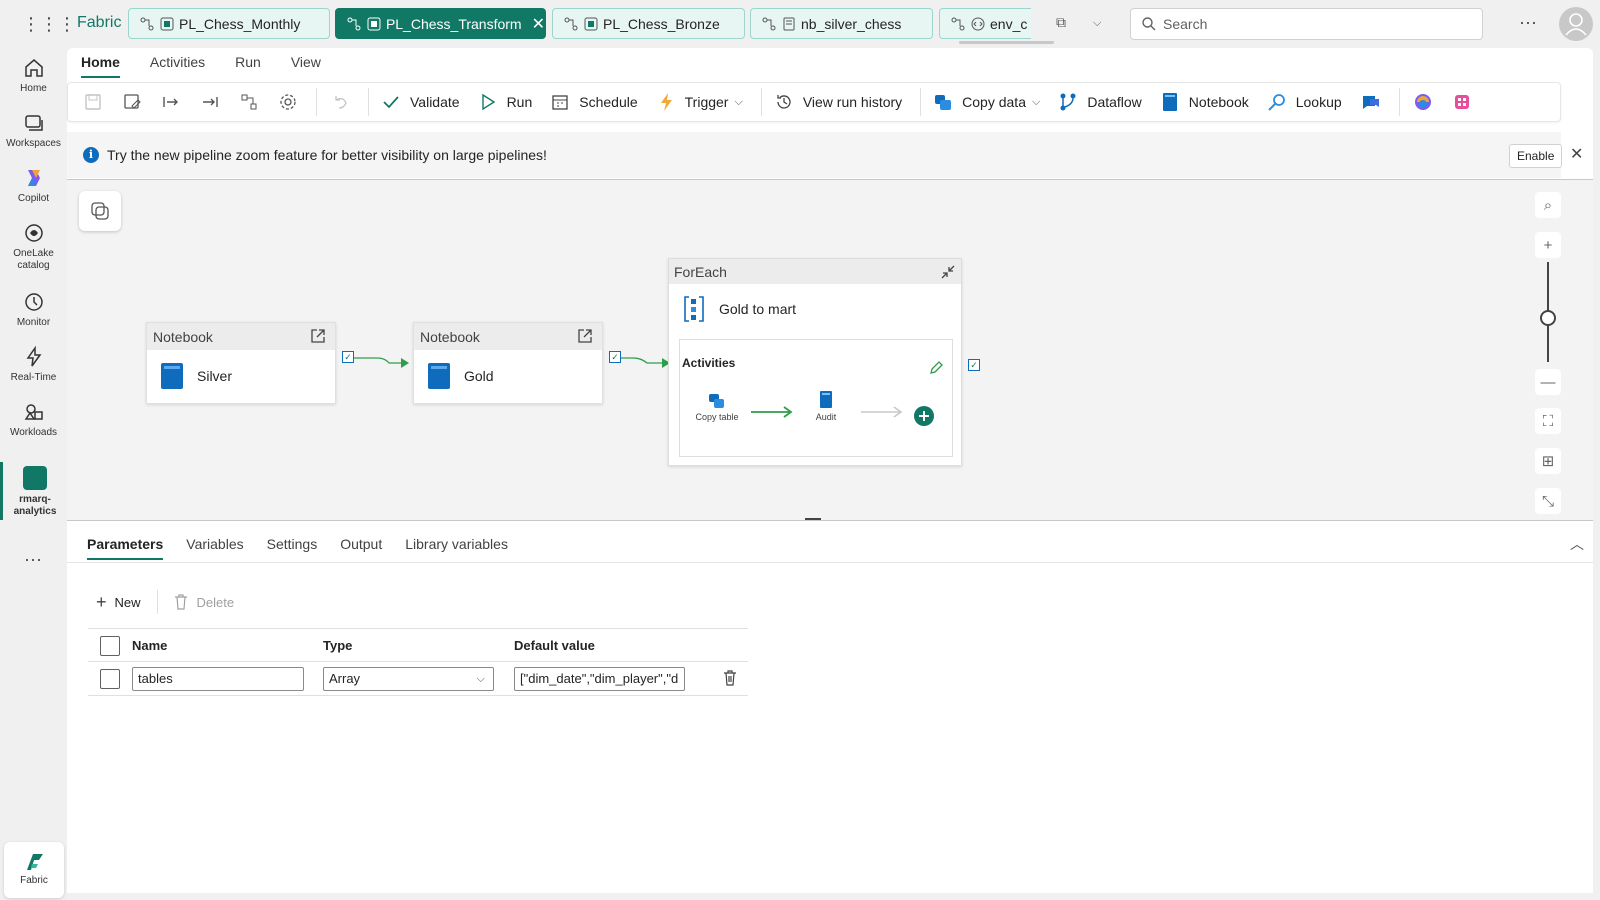  Describe the element at coordinates (1548, 421) in the screenshot. I see `fit-to-screen-icon: ⛶` at that location.